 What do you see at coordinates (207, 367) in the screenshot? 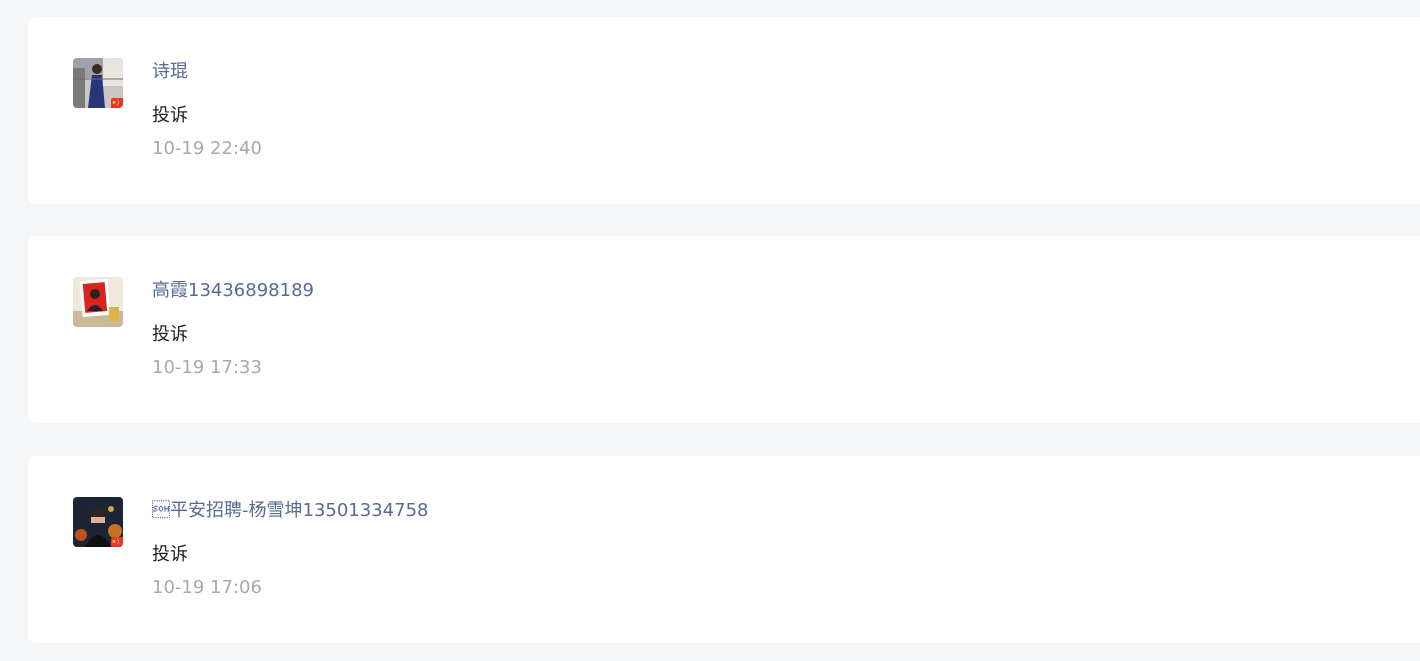
I see `comment-time: 10-19 17:33` at bounding box center [207, 367].